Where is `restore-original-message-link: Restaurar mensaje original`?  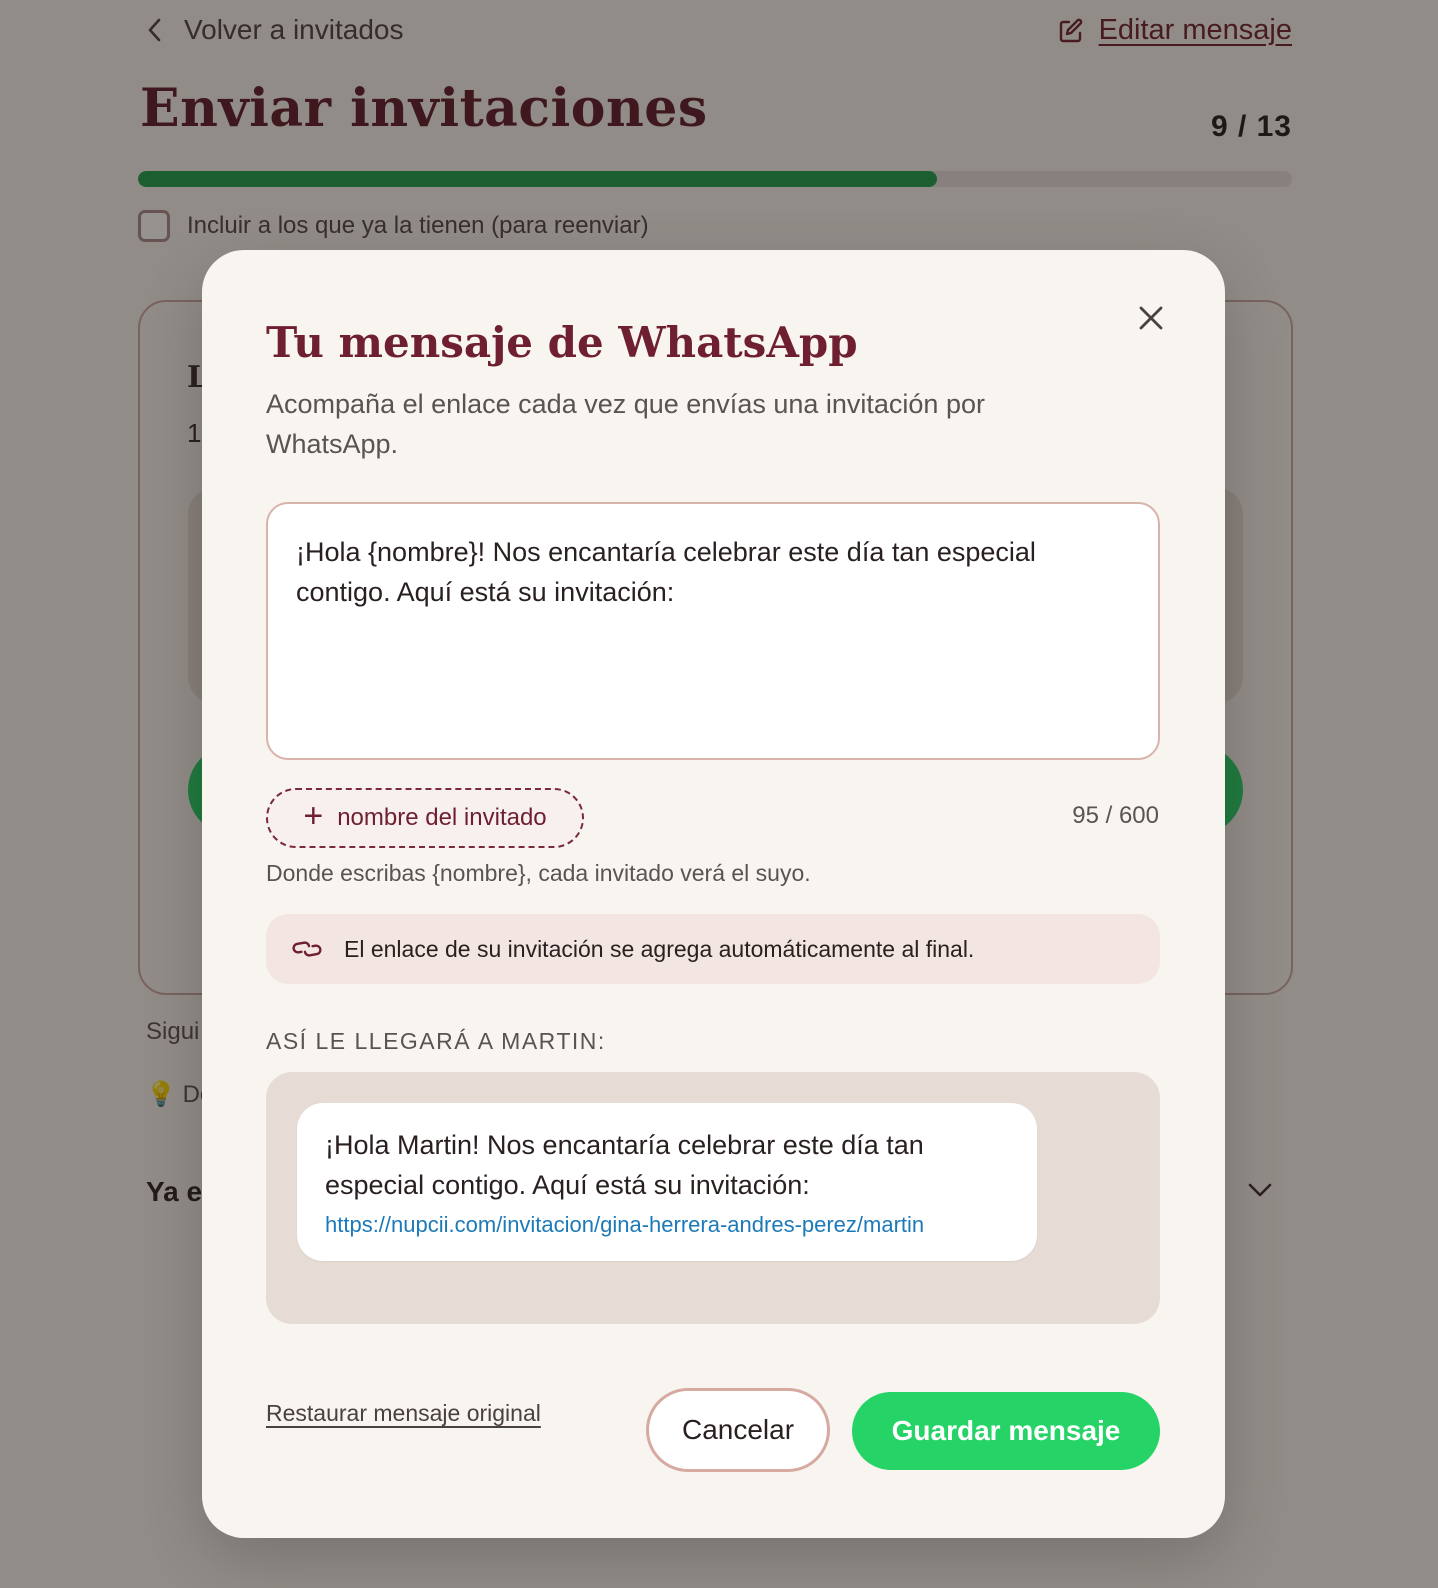 restore-original-message-link: Restaurar mensaje original is located at coordinates (403, 1413).